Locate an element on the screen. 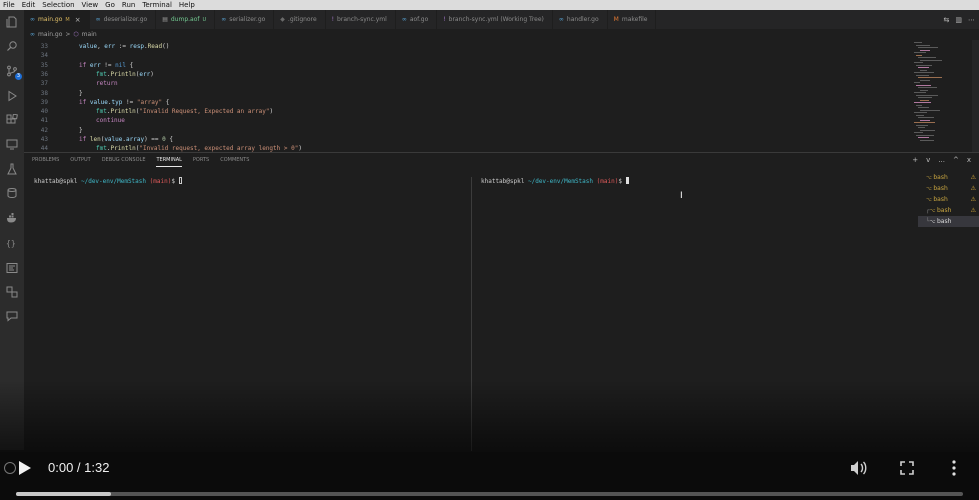 The image size is (979, 500). compare-changes-icon: ⇆ is located at coordinates (947, 20).